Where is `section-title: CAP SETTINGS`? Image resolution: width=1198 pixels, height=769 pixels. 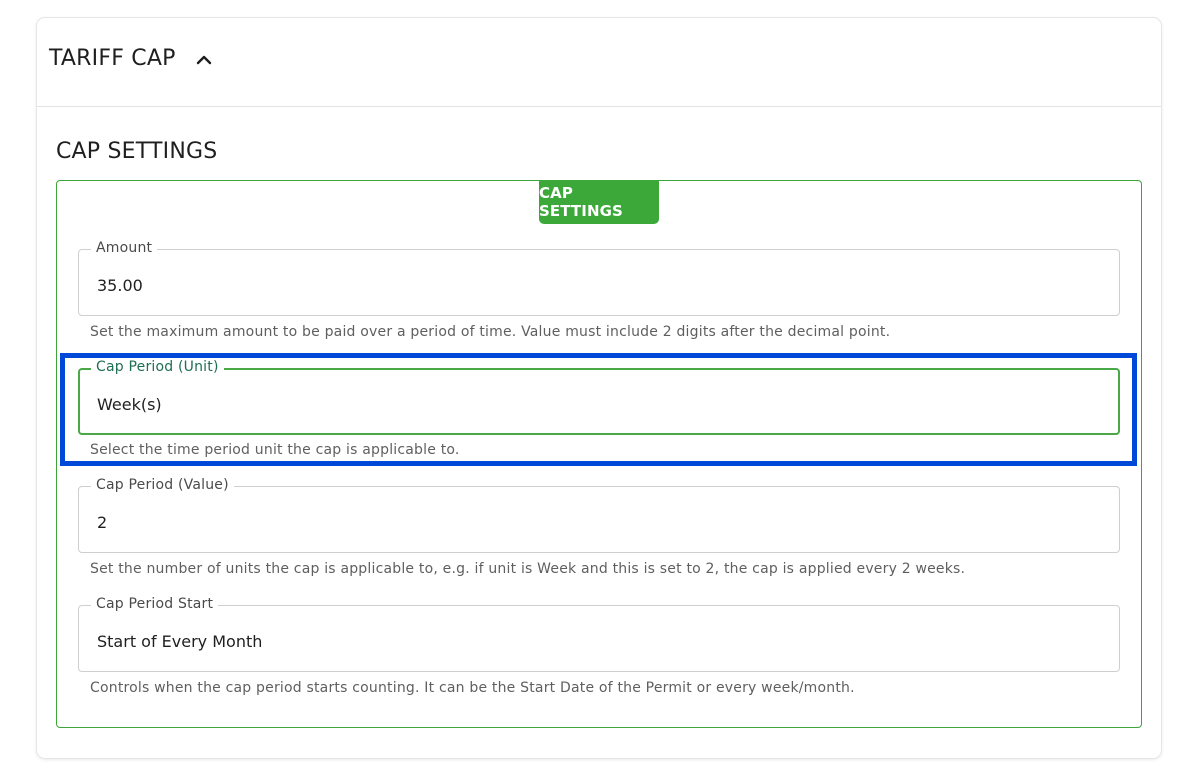
section-title: CAP SETTINGS is located at coordinates (137, 151).